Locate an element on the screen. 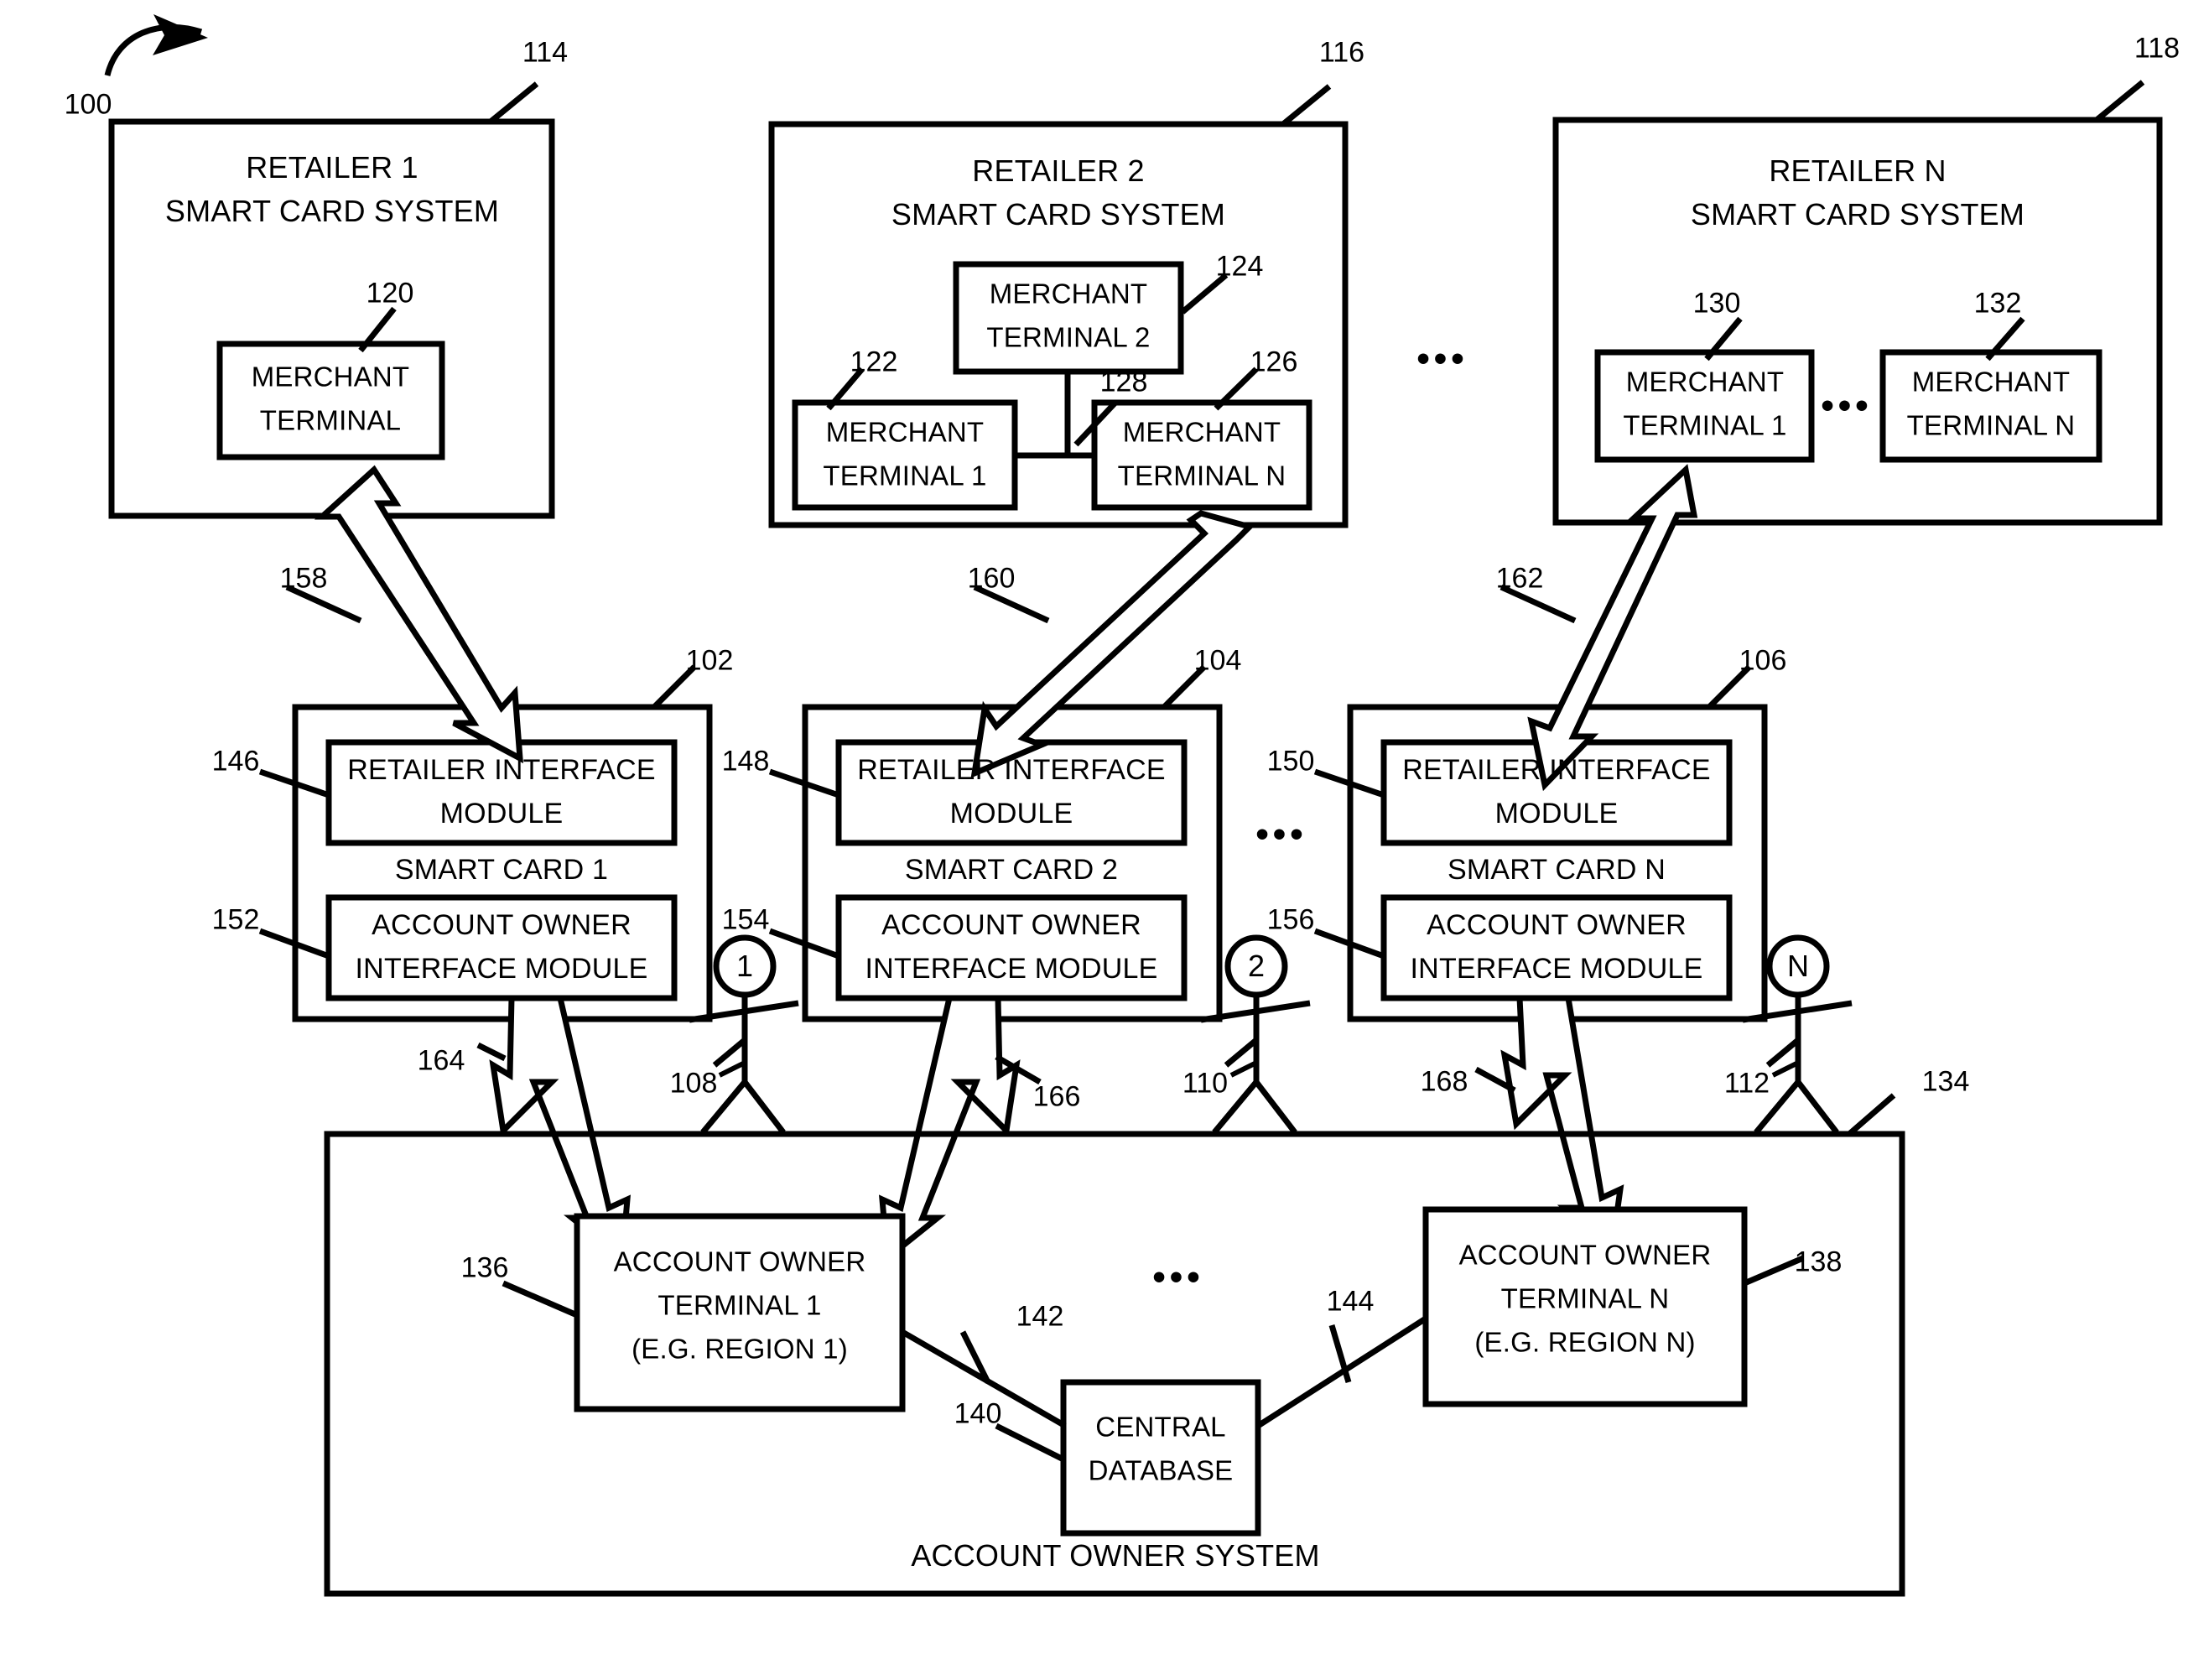  aoim-152-line2: INTERFACE MODULE is located at coordinates (501, 968).